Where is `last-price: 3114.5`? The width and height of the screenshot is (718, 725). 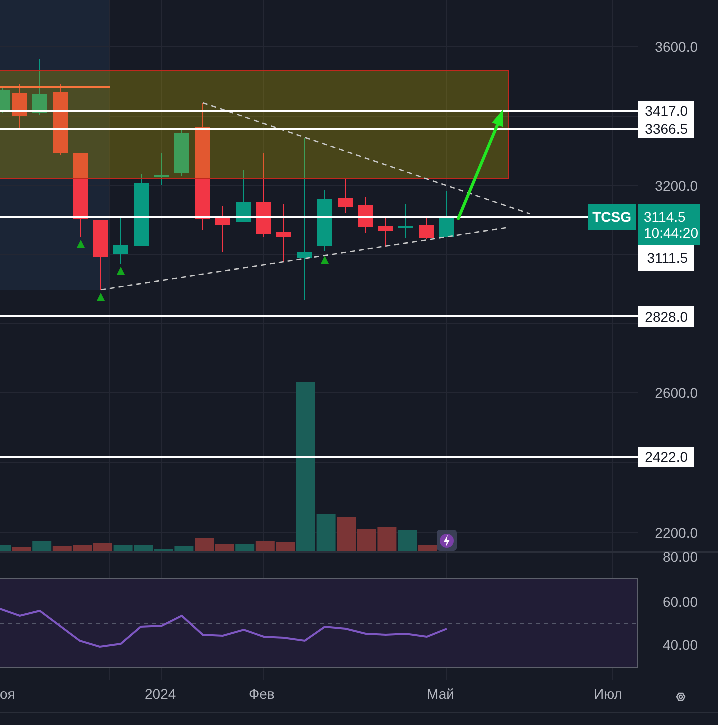
last-price: 3114.5 is located at coordinates (665, 216).